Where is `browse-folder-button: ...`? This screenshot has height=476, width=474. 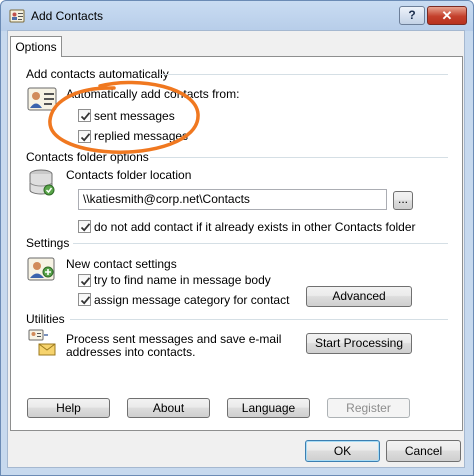 browse-folder-button: ... is located at coordinates (403, 200).